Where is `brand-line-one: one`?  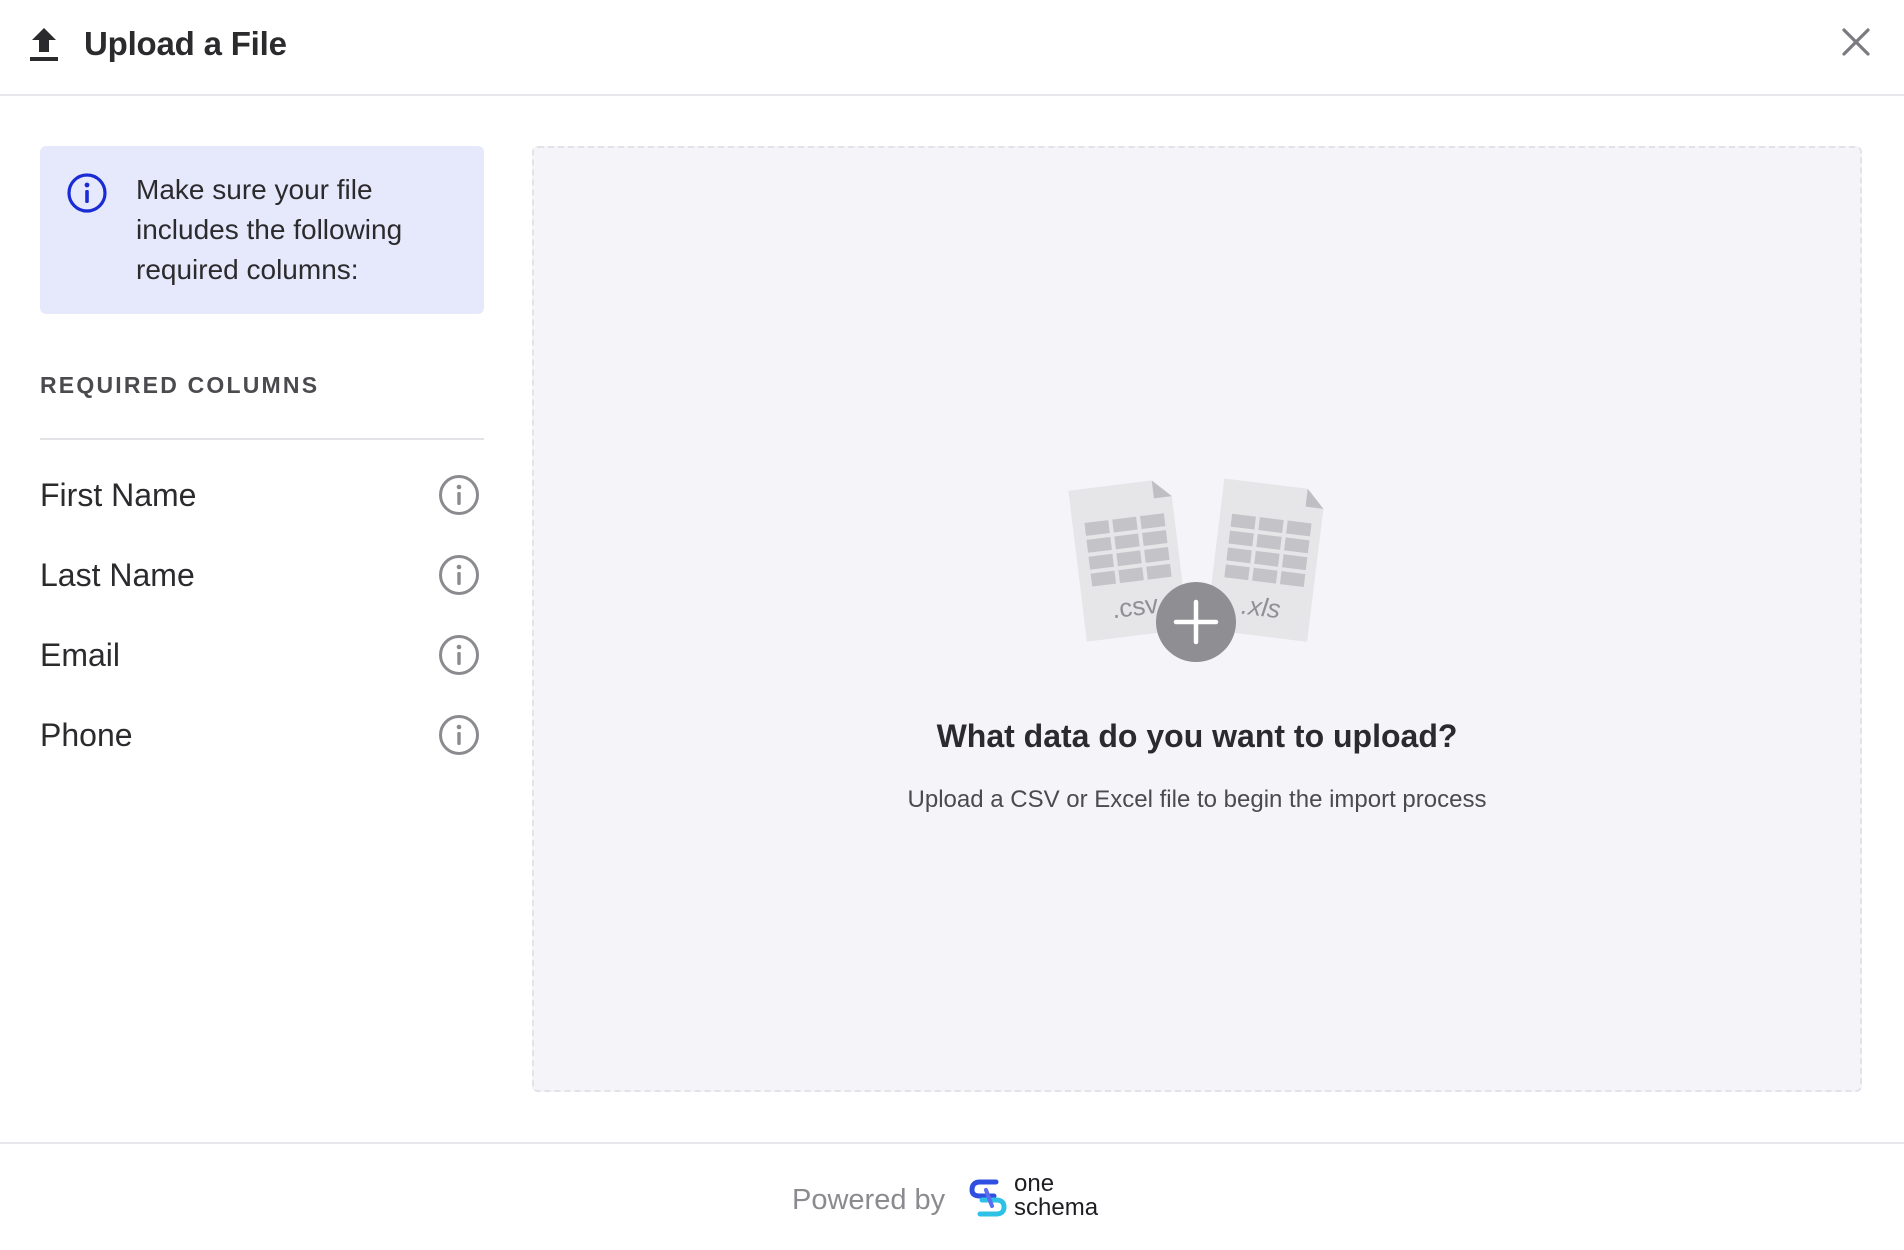 brand-line-one: one is located at coordinates (1034, 1183).